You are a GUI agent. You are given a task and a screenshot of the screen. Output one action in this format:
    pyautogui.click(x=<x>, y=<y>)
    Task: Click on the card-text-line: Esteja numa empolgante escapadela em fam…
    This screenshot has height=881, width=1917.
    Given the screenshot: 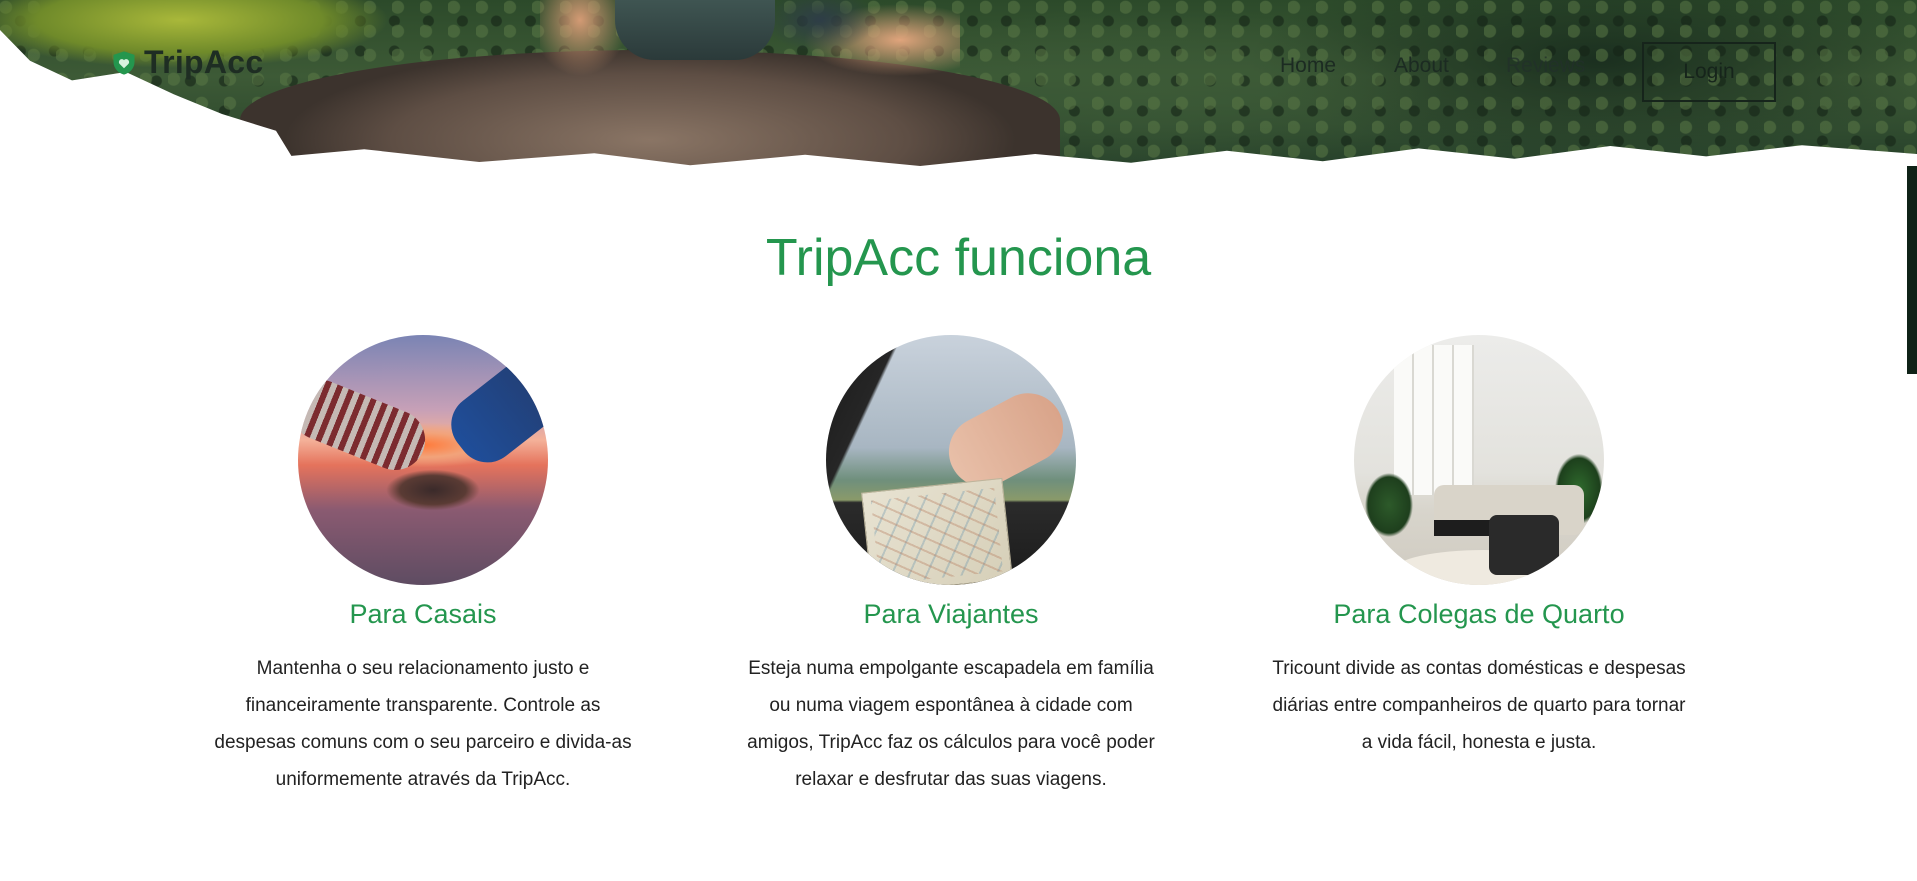 What is the action you would take?
    pyautogui.click(x=951, y=668)
    